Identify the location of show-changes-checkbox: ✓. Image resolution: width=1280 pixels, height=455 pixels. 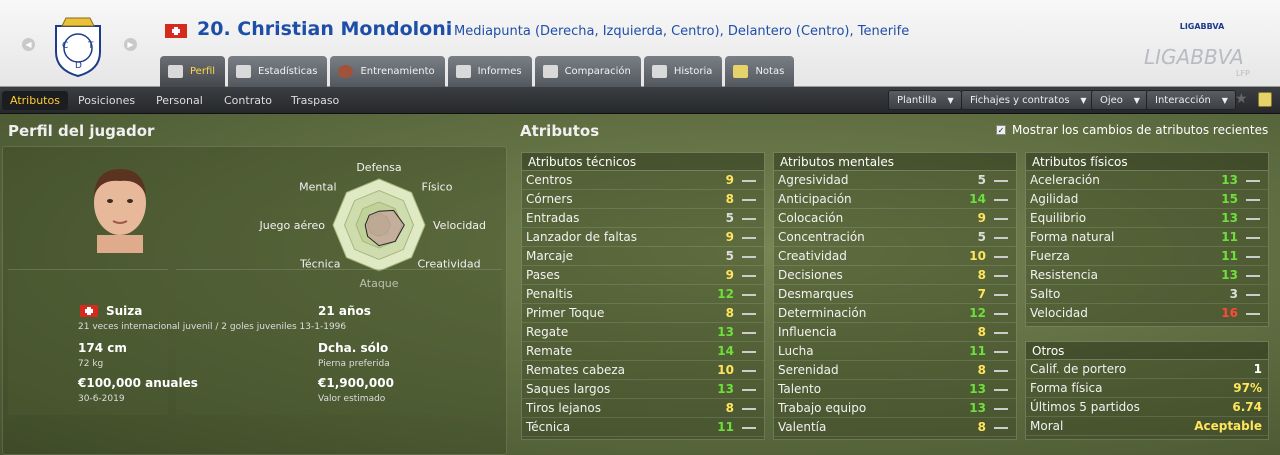
(1001, 130).